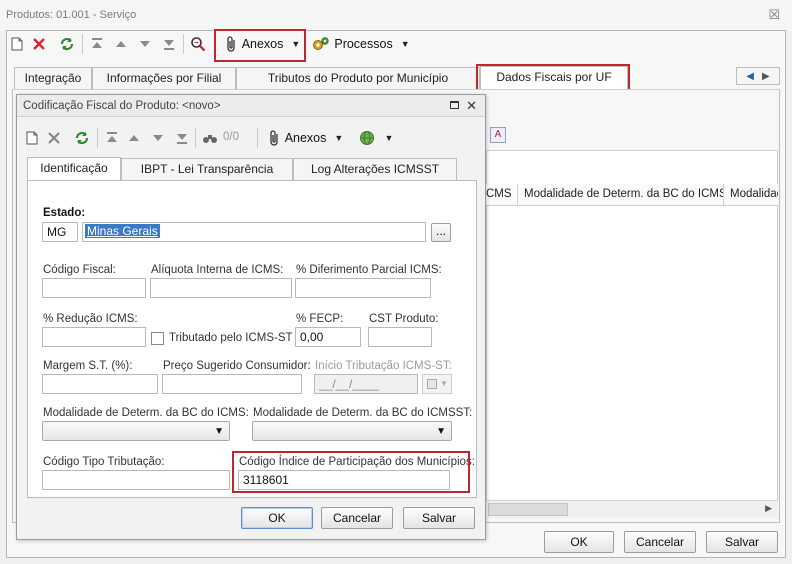 This screenshot has width=792, height=564. Describe the element at coordinates (320, 319) in the screenshot. I see `fecp-label: % FECP:` at that location.